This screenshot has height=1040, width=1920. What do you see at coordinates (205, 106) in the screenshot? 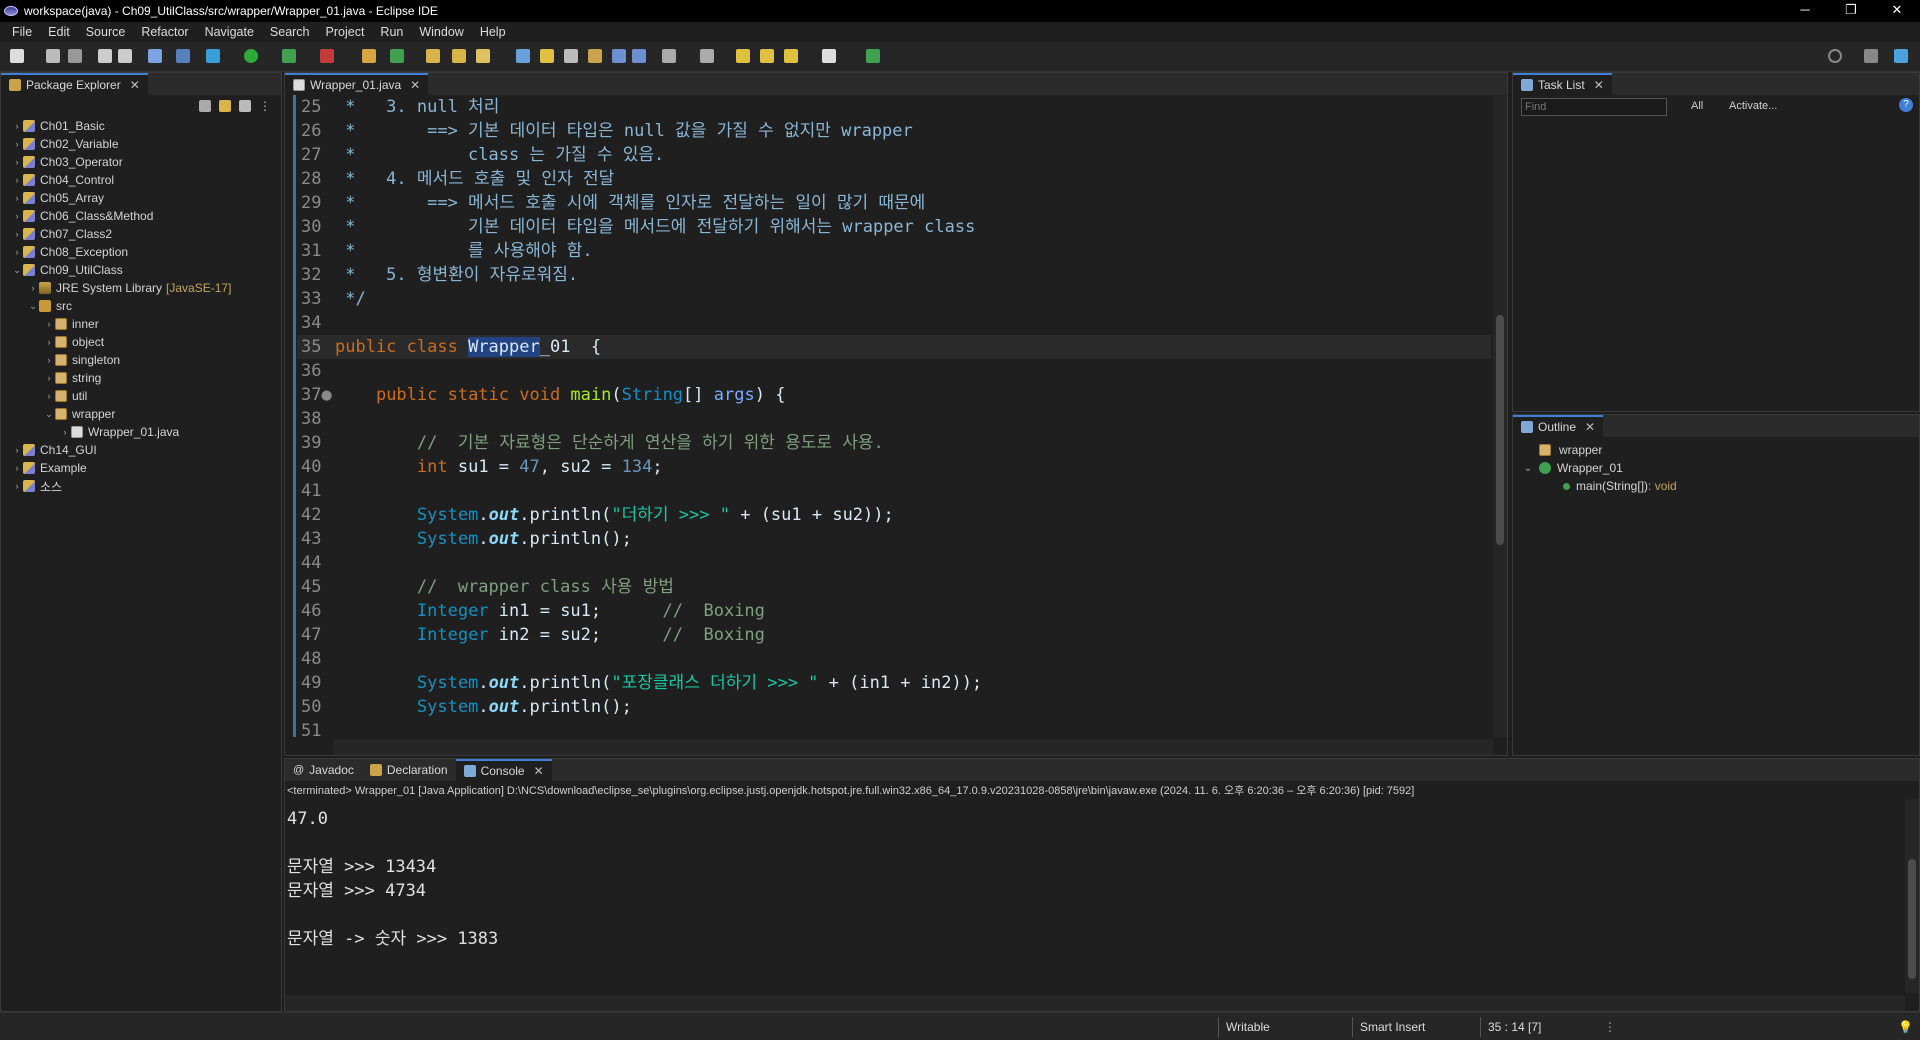
I see `collapse-all-icon` at bounding box center [205, 106].